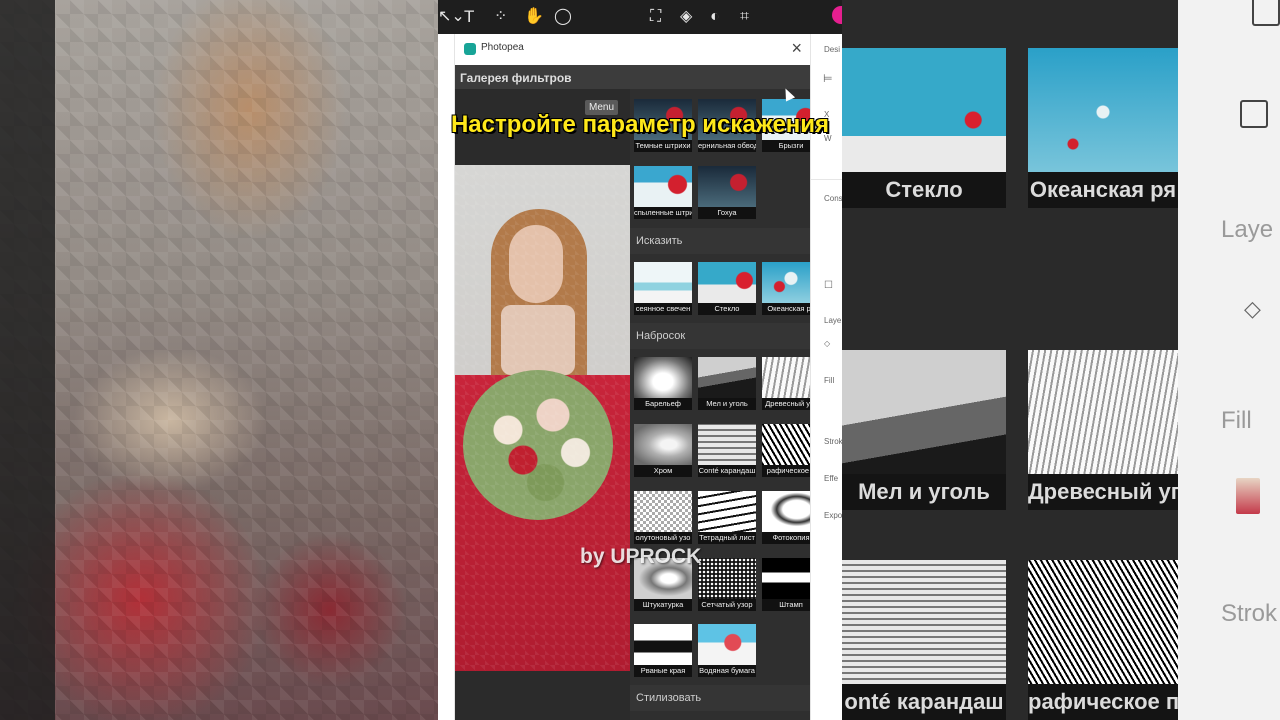 This screenshot has height=720, width=1280. Describe the element at coordinates (1248, 496) in the screenshot. I see `fill-thumbnail` at that location.